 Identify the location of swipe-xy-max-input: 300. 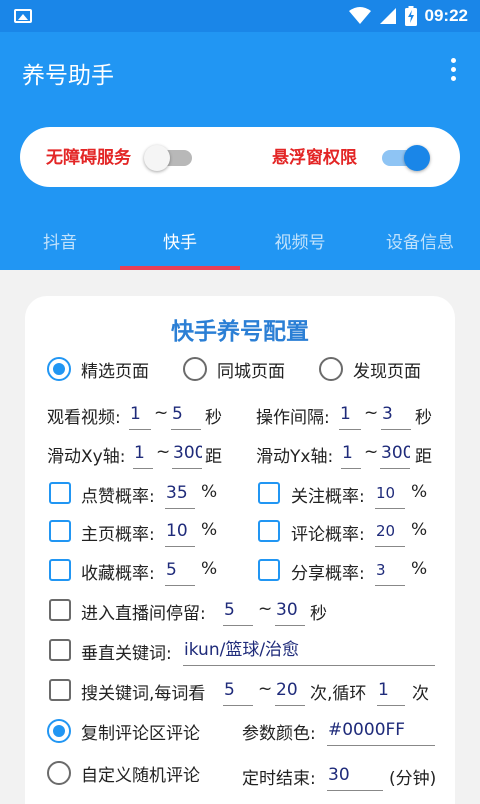
(187, 454).